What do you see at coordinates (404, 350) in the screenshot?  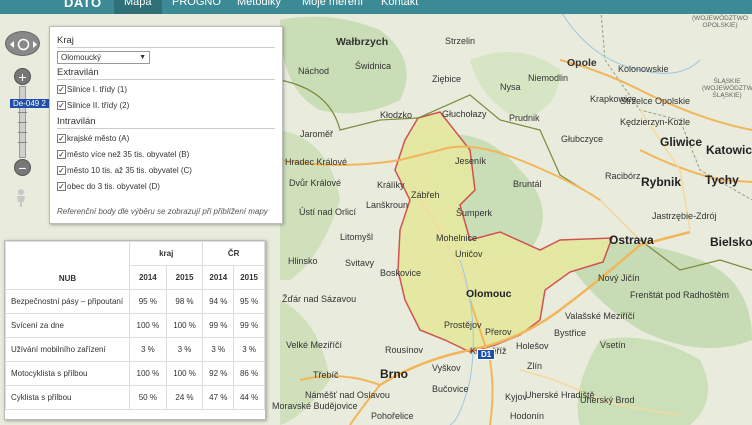 I see `map-label-place: Rousínov` at bounding box center [404, 350].